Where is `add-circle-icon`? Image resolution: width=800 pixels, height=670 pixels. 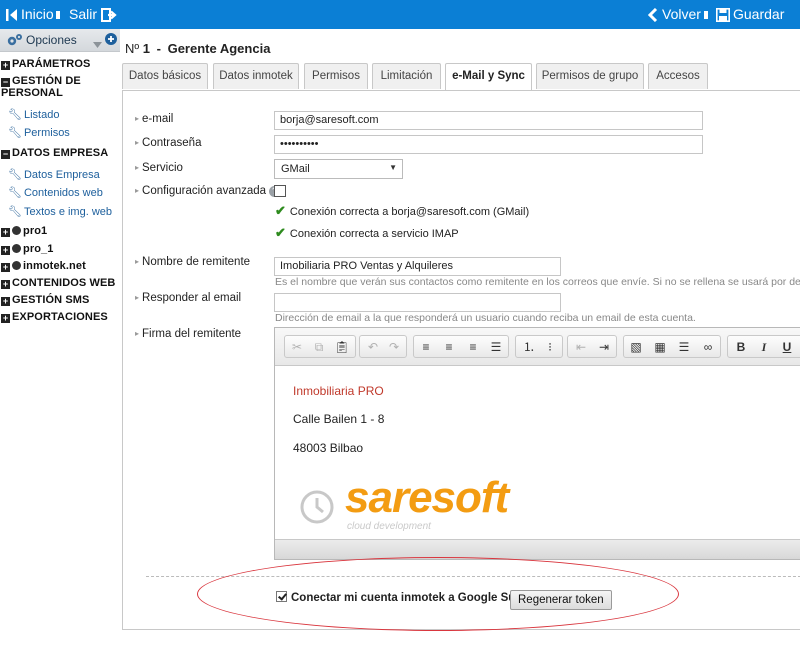
add-circle-icon is located at coordinates (111, 40).